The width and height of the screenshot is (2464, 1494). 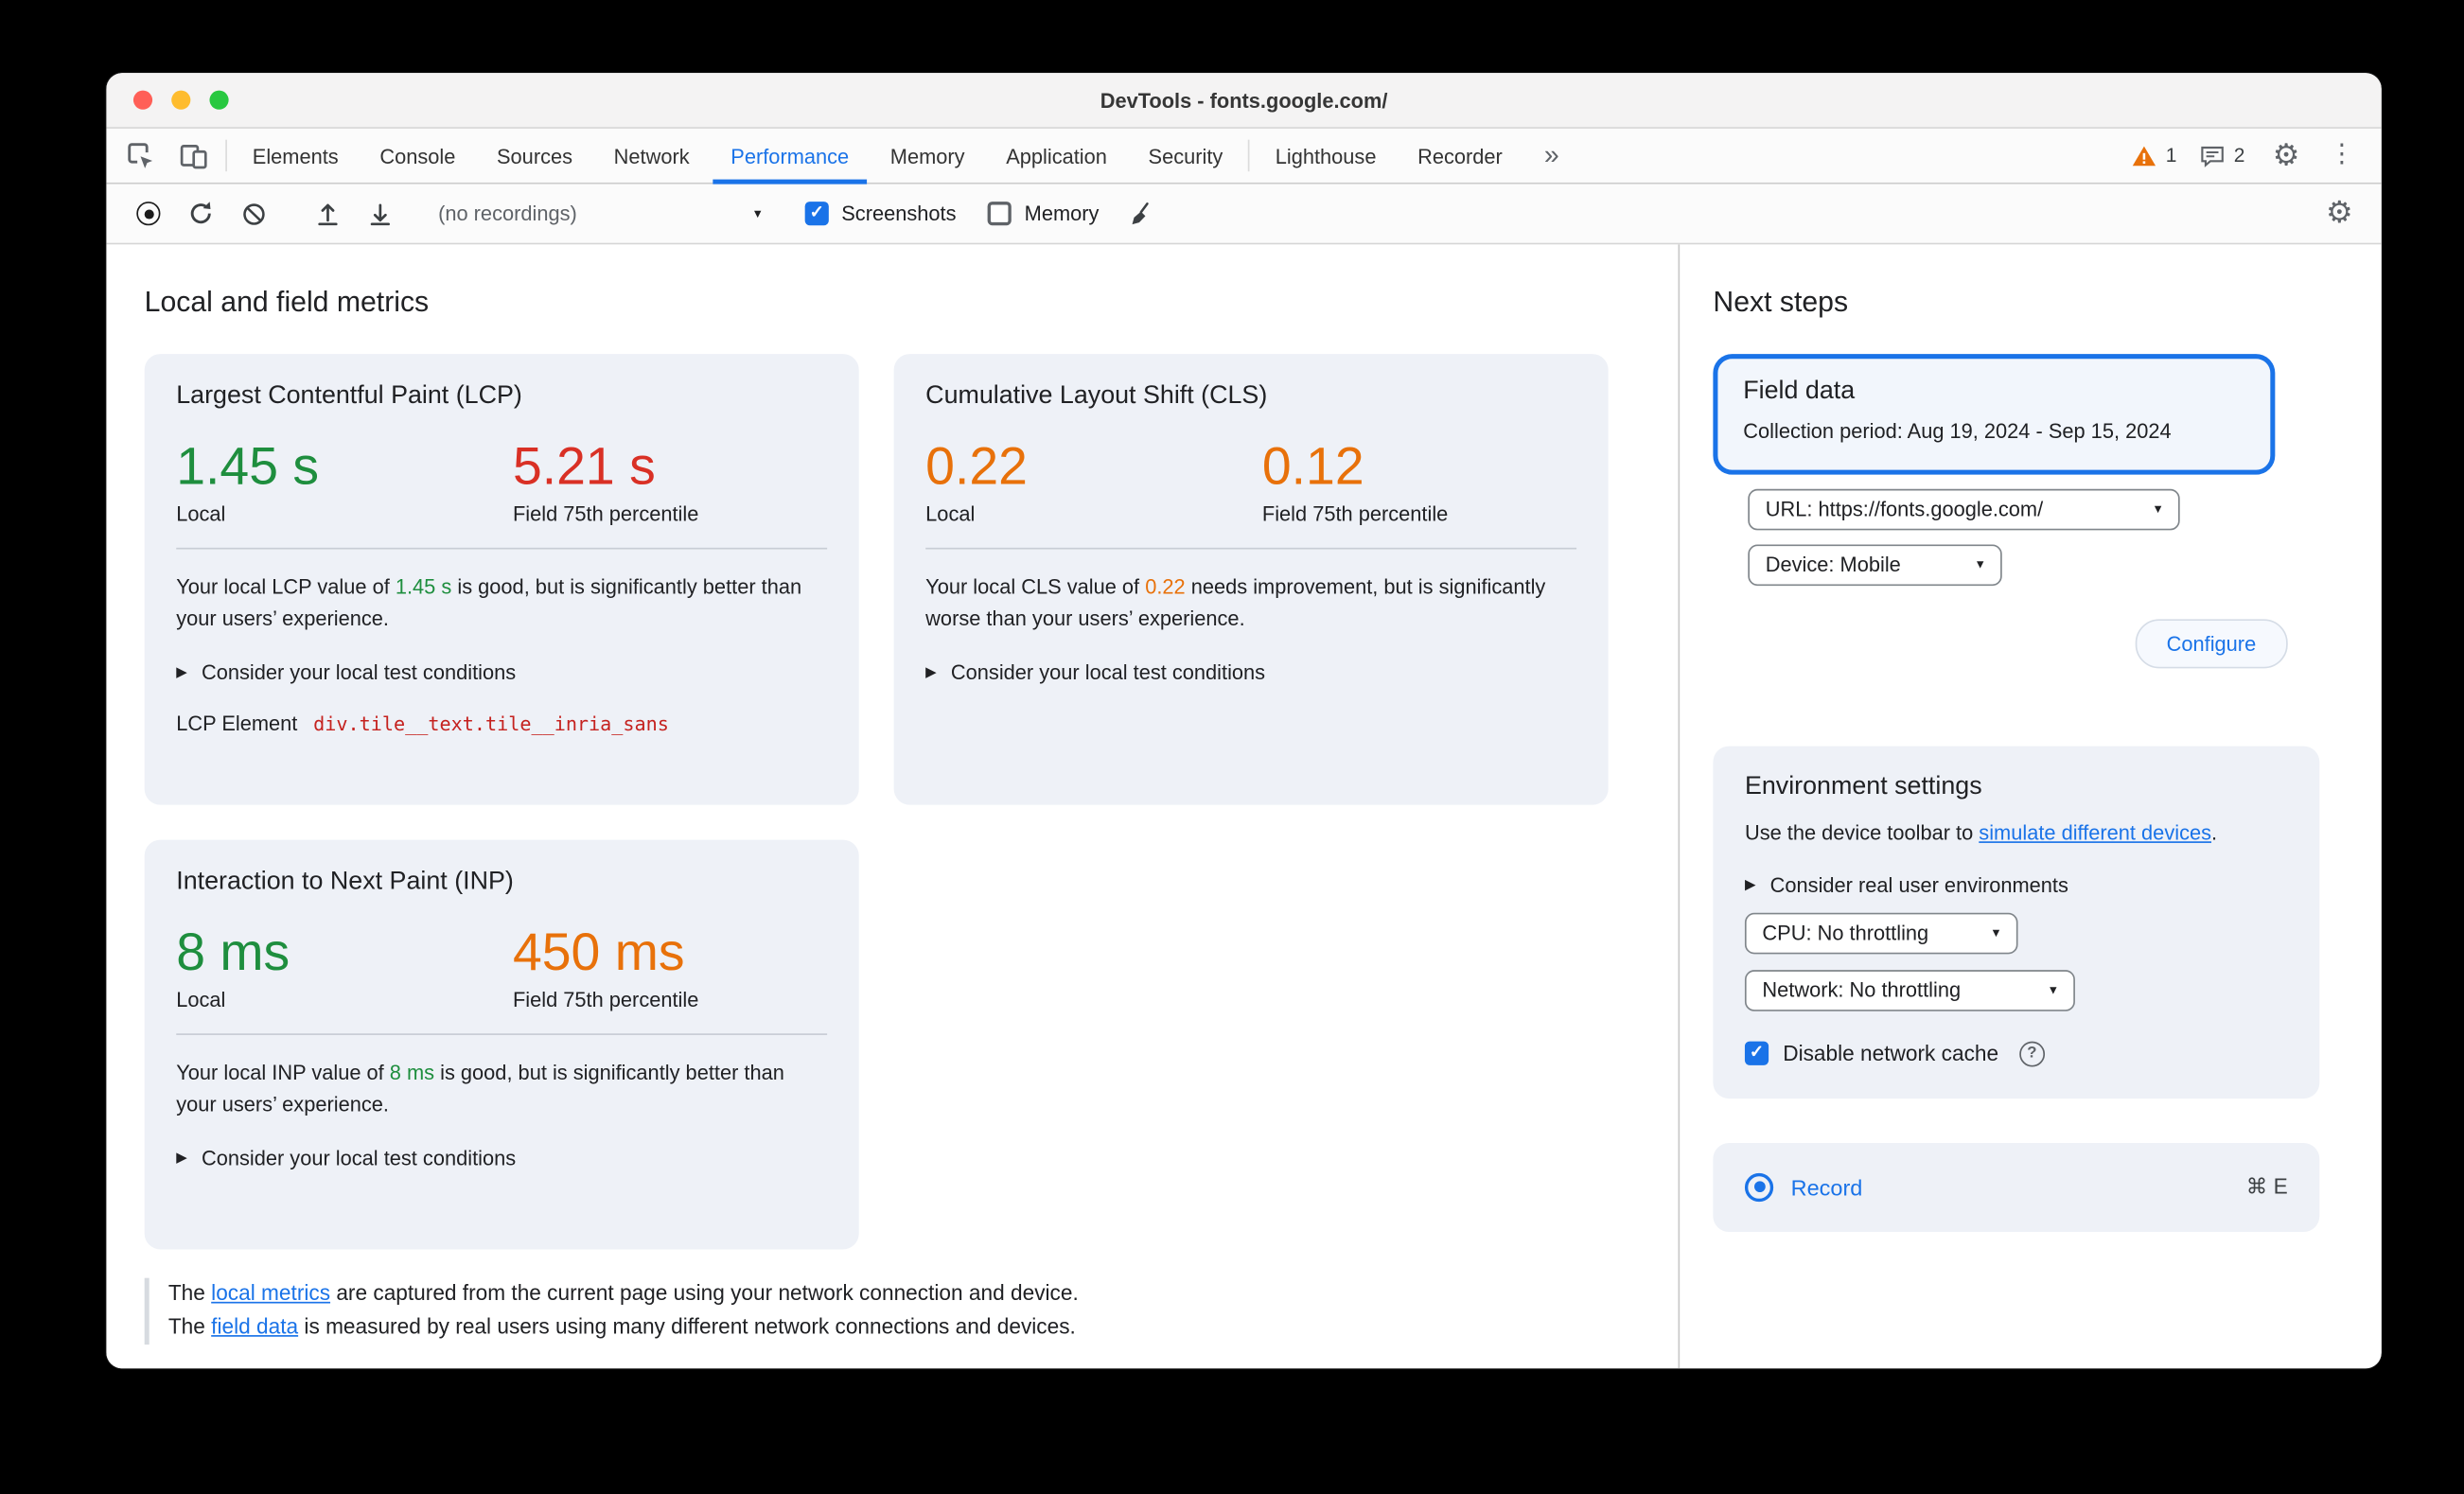 I want to click on field-data-link: field data, so click(x=255, y=1326).